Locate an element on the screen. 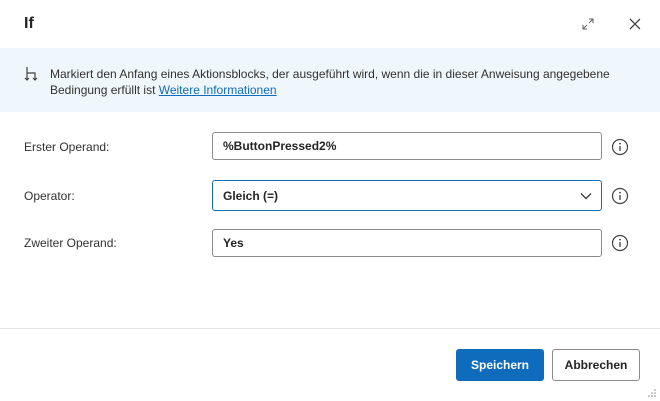  second-operand-input: Yes is located at coordinates (407, 243).